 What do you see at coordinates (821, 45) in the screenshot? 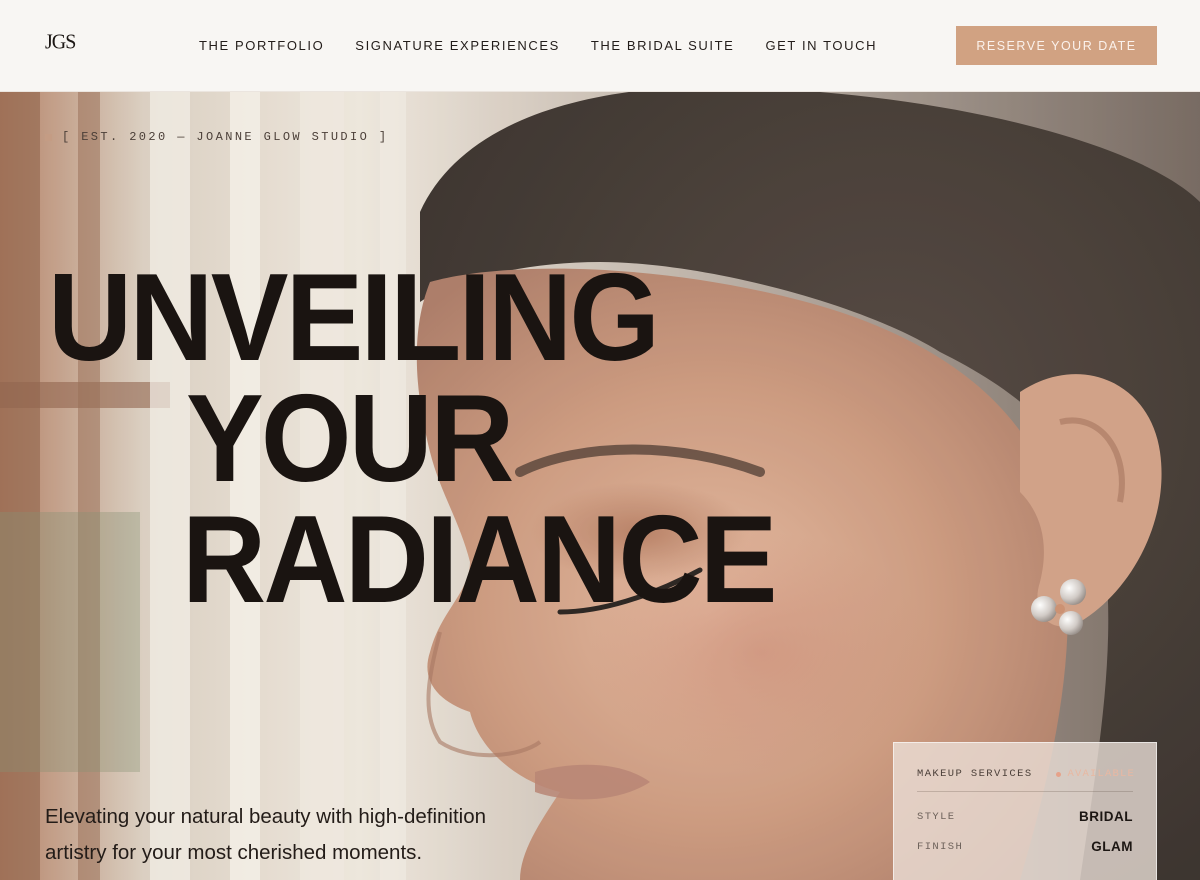
I see `nav-link-get-in-touch: GET IN TOUCH` at bounding box center [821, 45].